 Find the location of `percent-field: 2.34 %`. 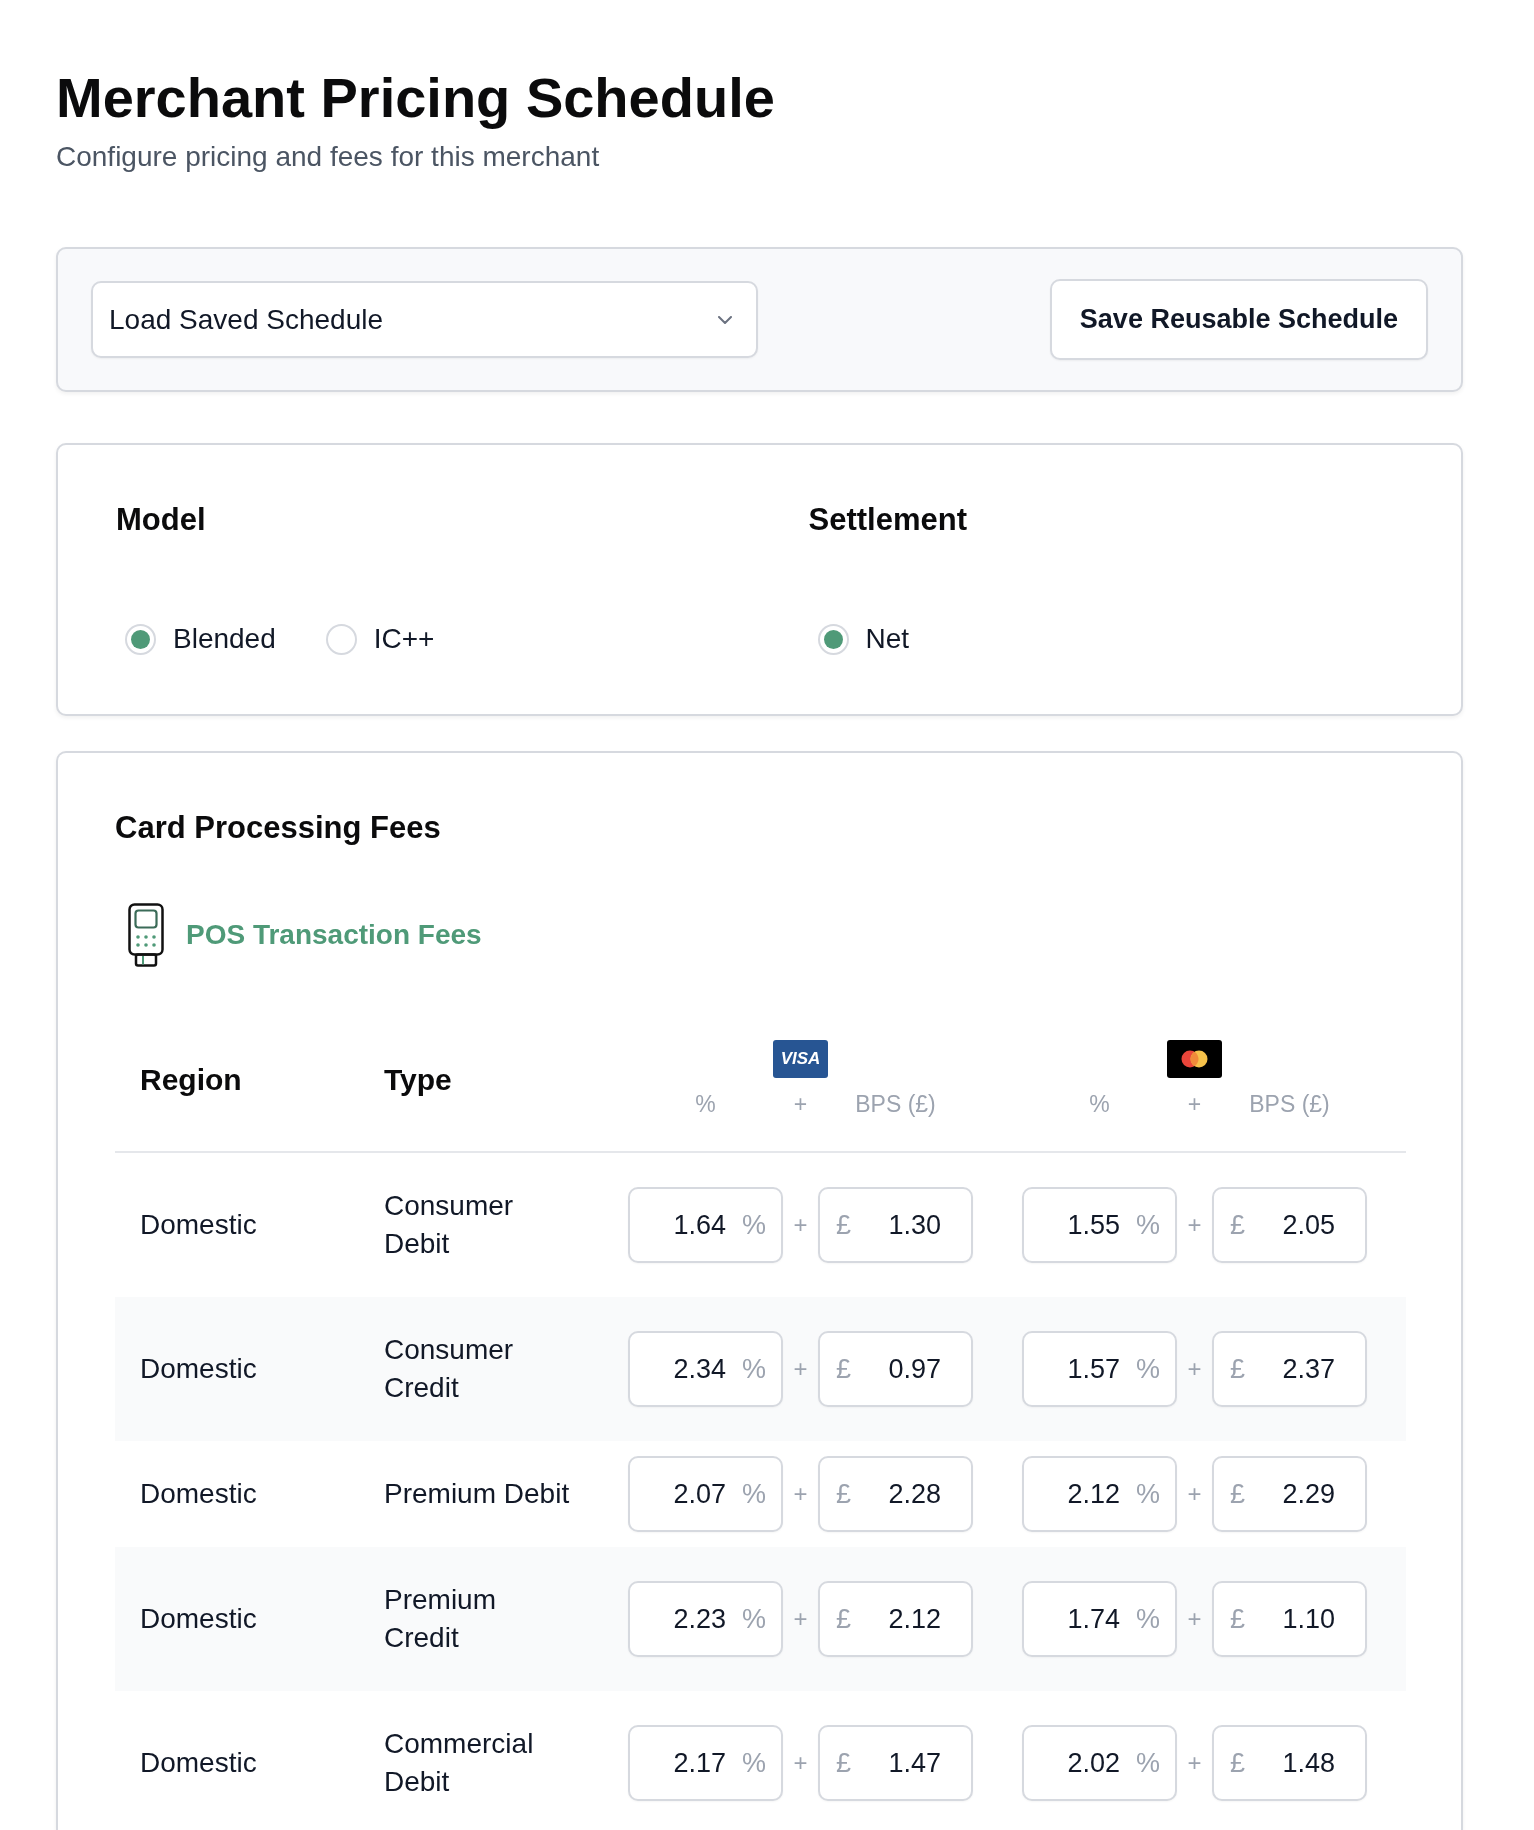

percent-field: 2.34 % is located at coordinates (705, 1369).